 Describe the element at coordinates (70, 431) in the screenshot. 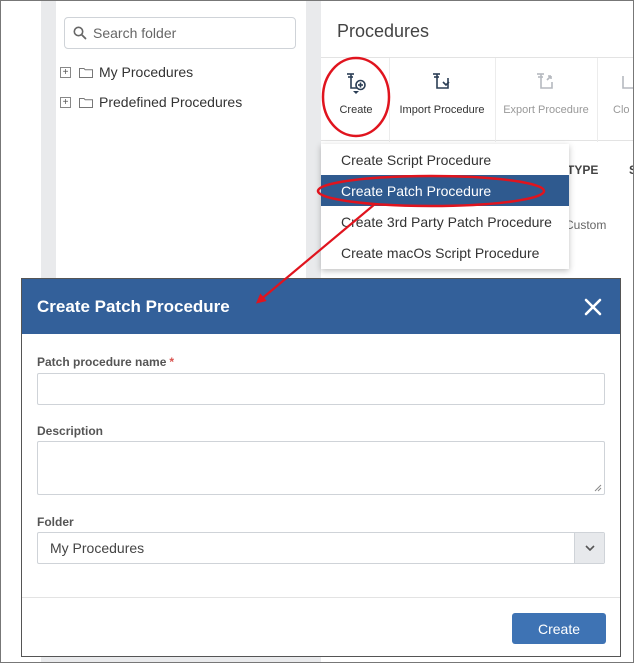

I see `description-label: Description` at that location.